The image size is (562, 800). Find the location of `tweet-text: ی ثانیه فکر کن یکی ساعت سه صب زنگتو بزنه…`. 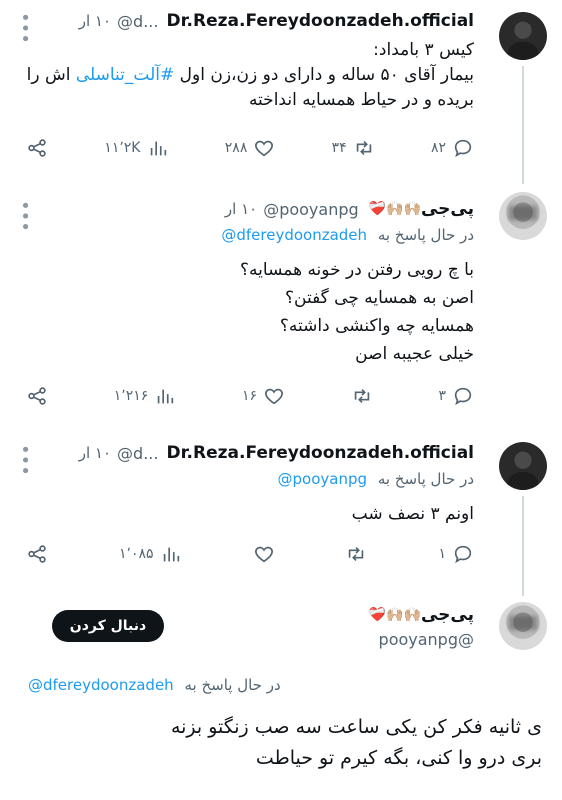

tweet-text: ی ثانیه فکر کن یکی ساعت سه صب زنگتو بزنه… is located at coordinates (281, 743).